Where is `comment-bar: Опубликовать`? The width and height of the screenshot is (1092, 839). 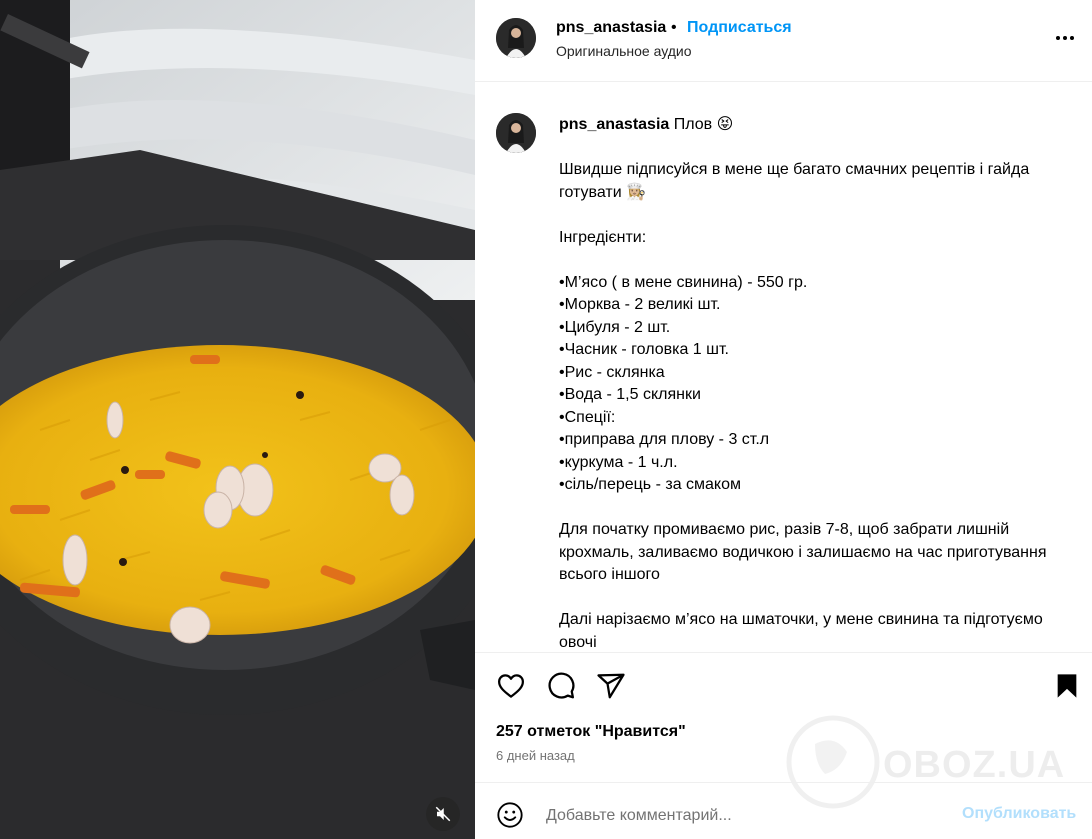
comment-bar: Опубликовать is located at coordinates (783, 810).